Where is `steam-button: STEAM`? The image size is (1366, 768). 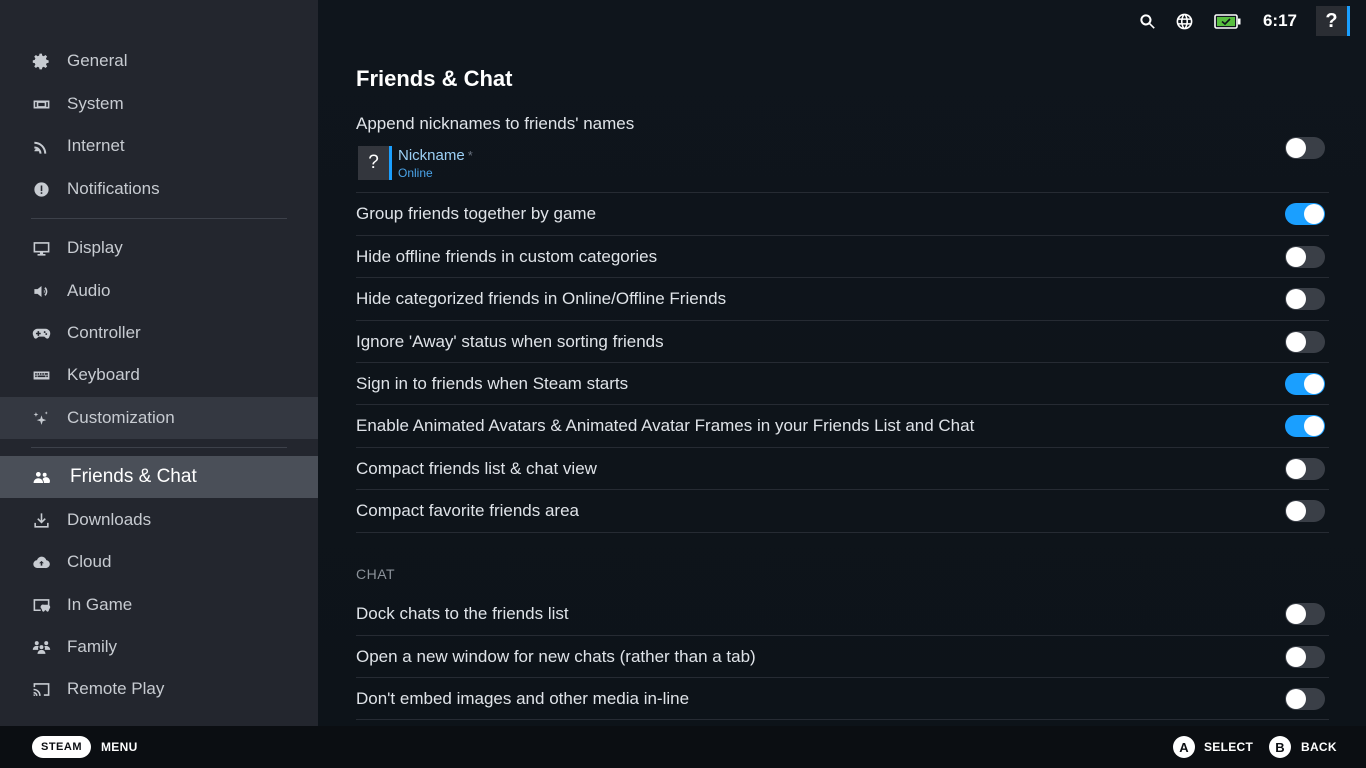 steam-button: STEAM is located at coordinates (61, 747).